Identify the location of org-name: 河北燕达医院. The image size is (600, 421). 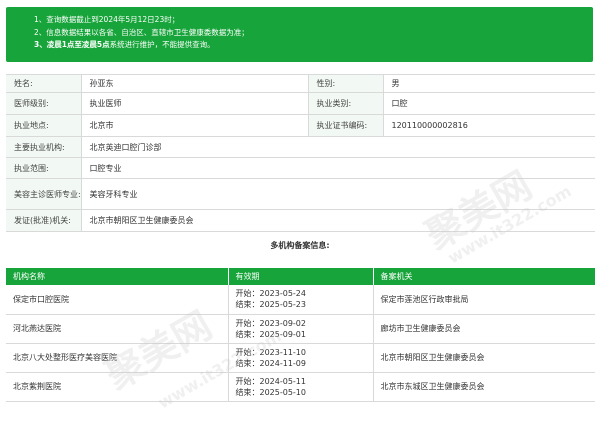
(117, 329).